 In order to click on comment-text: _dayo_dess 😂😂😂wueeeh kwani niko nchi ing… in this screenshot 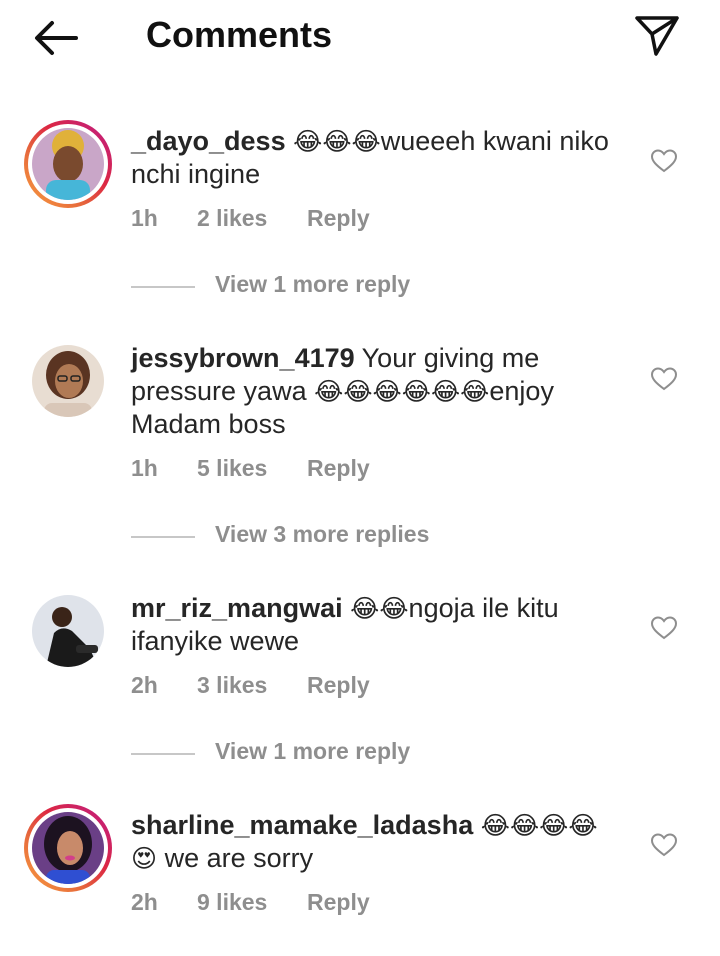, I will do `click(381, 158)`.